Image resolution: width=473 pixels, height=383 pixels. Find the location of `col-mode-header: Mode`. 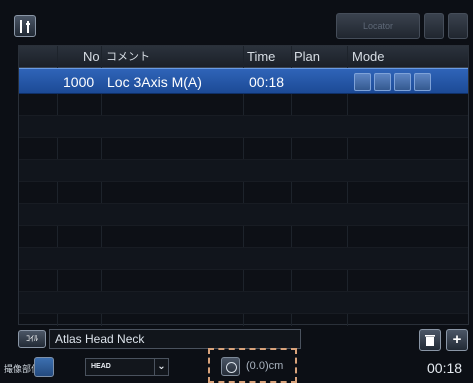

col-mode-header: Mode is located at coordinates (368, 56).